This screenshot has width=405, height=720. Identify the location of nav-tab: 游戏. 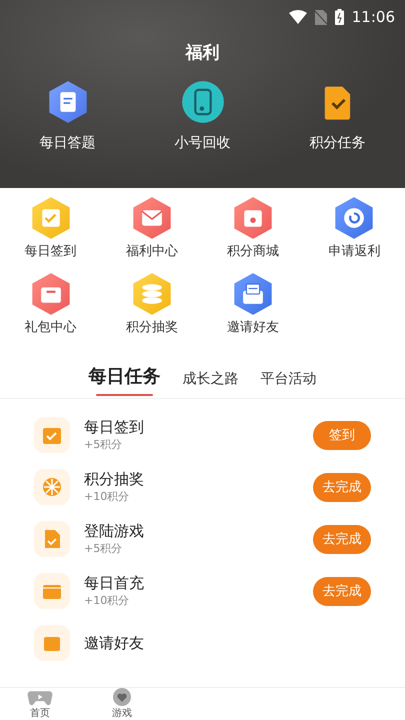
(122, 704).